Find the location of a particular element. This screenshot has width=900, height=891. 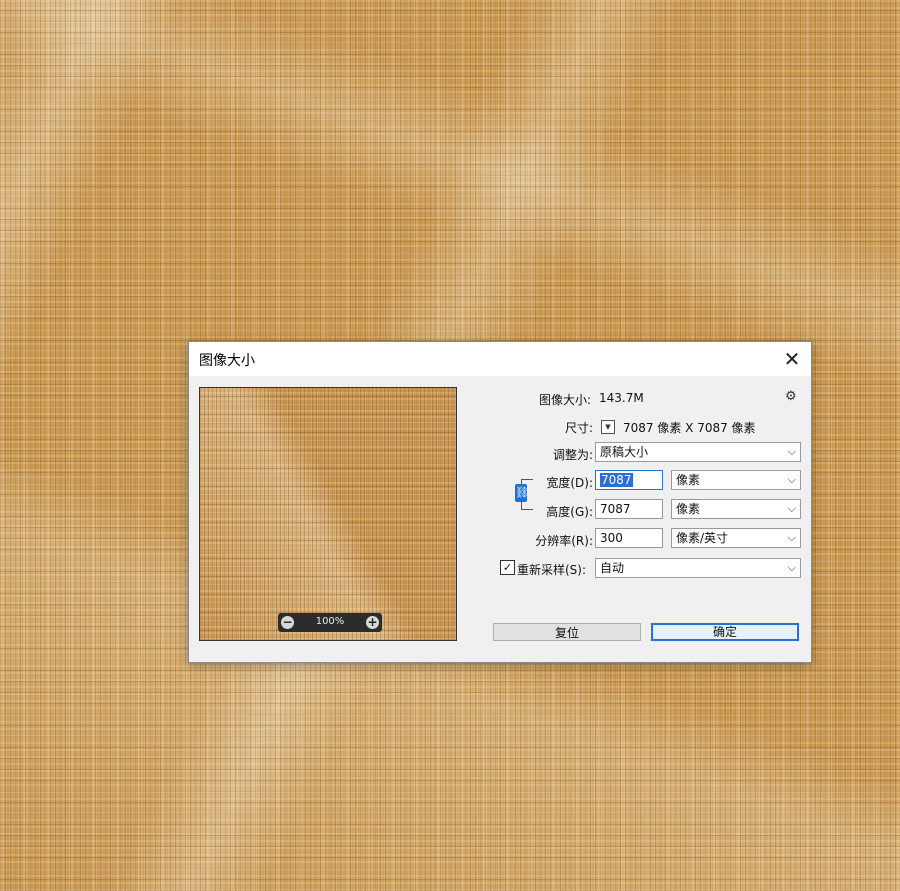

width-input: 7087 is located at coordinates (629, 480).